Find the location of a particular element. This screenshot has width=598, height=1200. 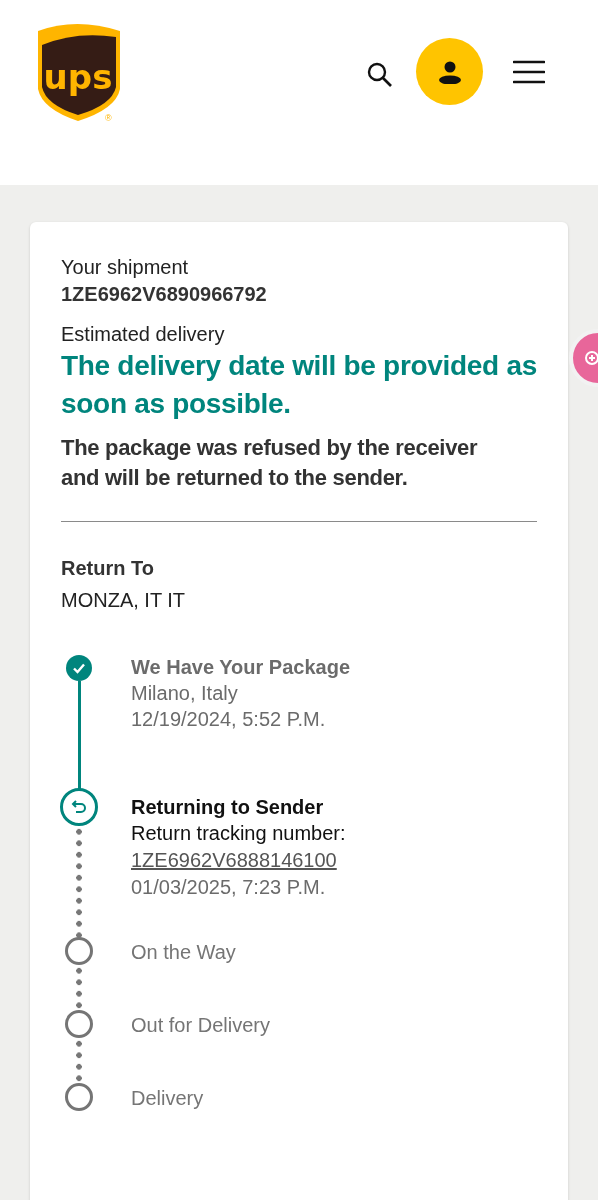

shipment-label: Your shipment is located at coordinates (125, 267).